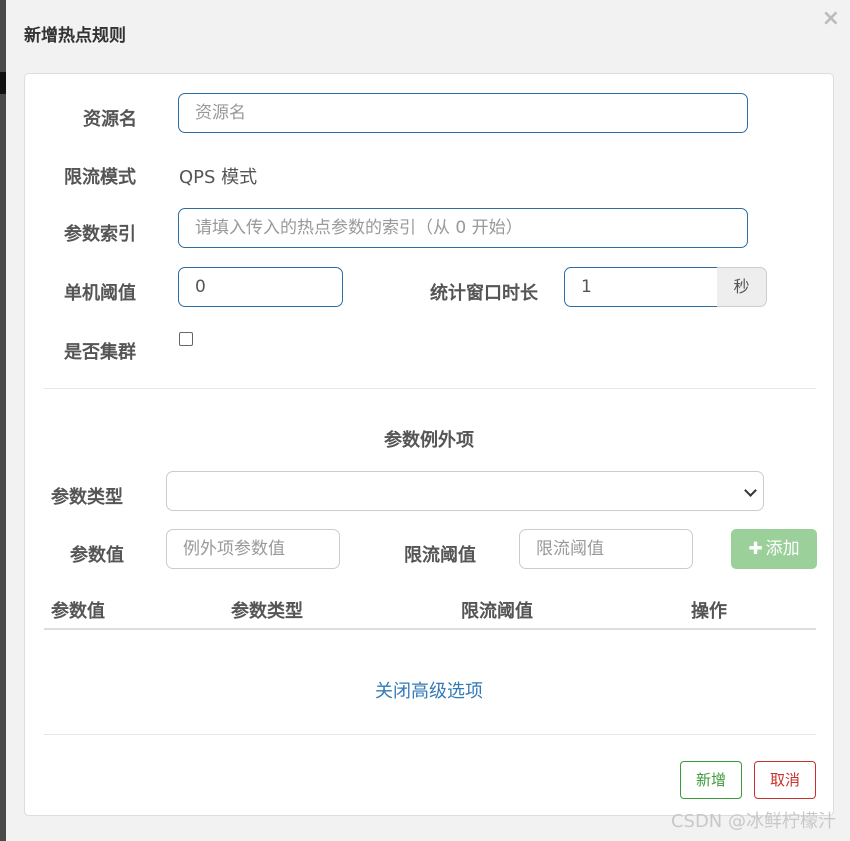  I want to click on exception-limit-label: 限流阈值, so click(440, 555).